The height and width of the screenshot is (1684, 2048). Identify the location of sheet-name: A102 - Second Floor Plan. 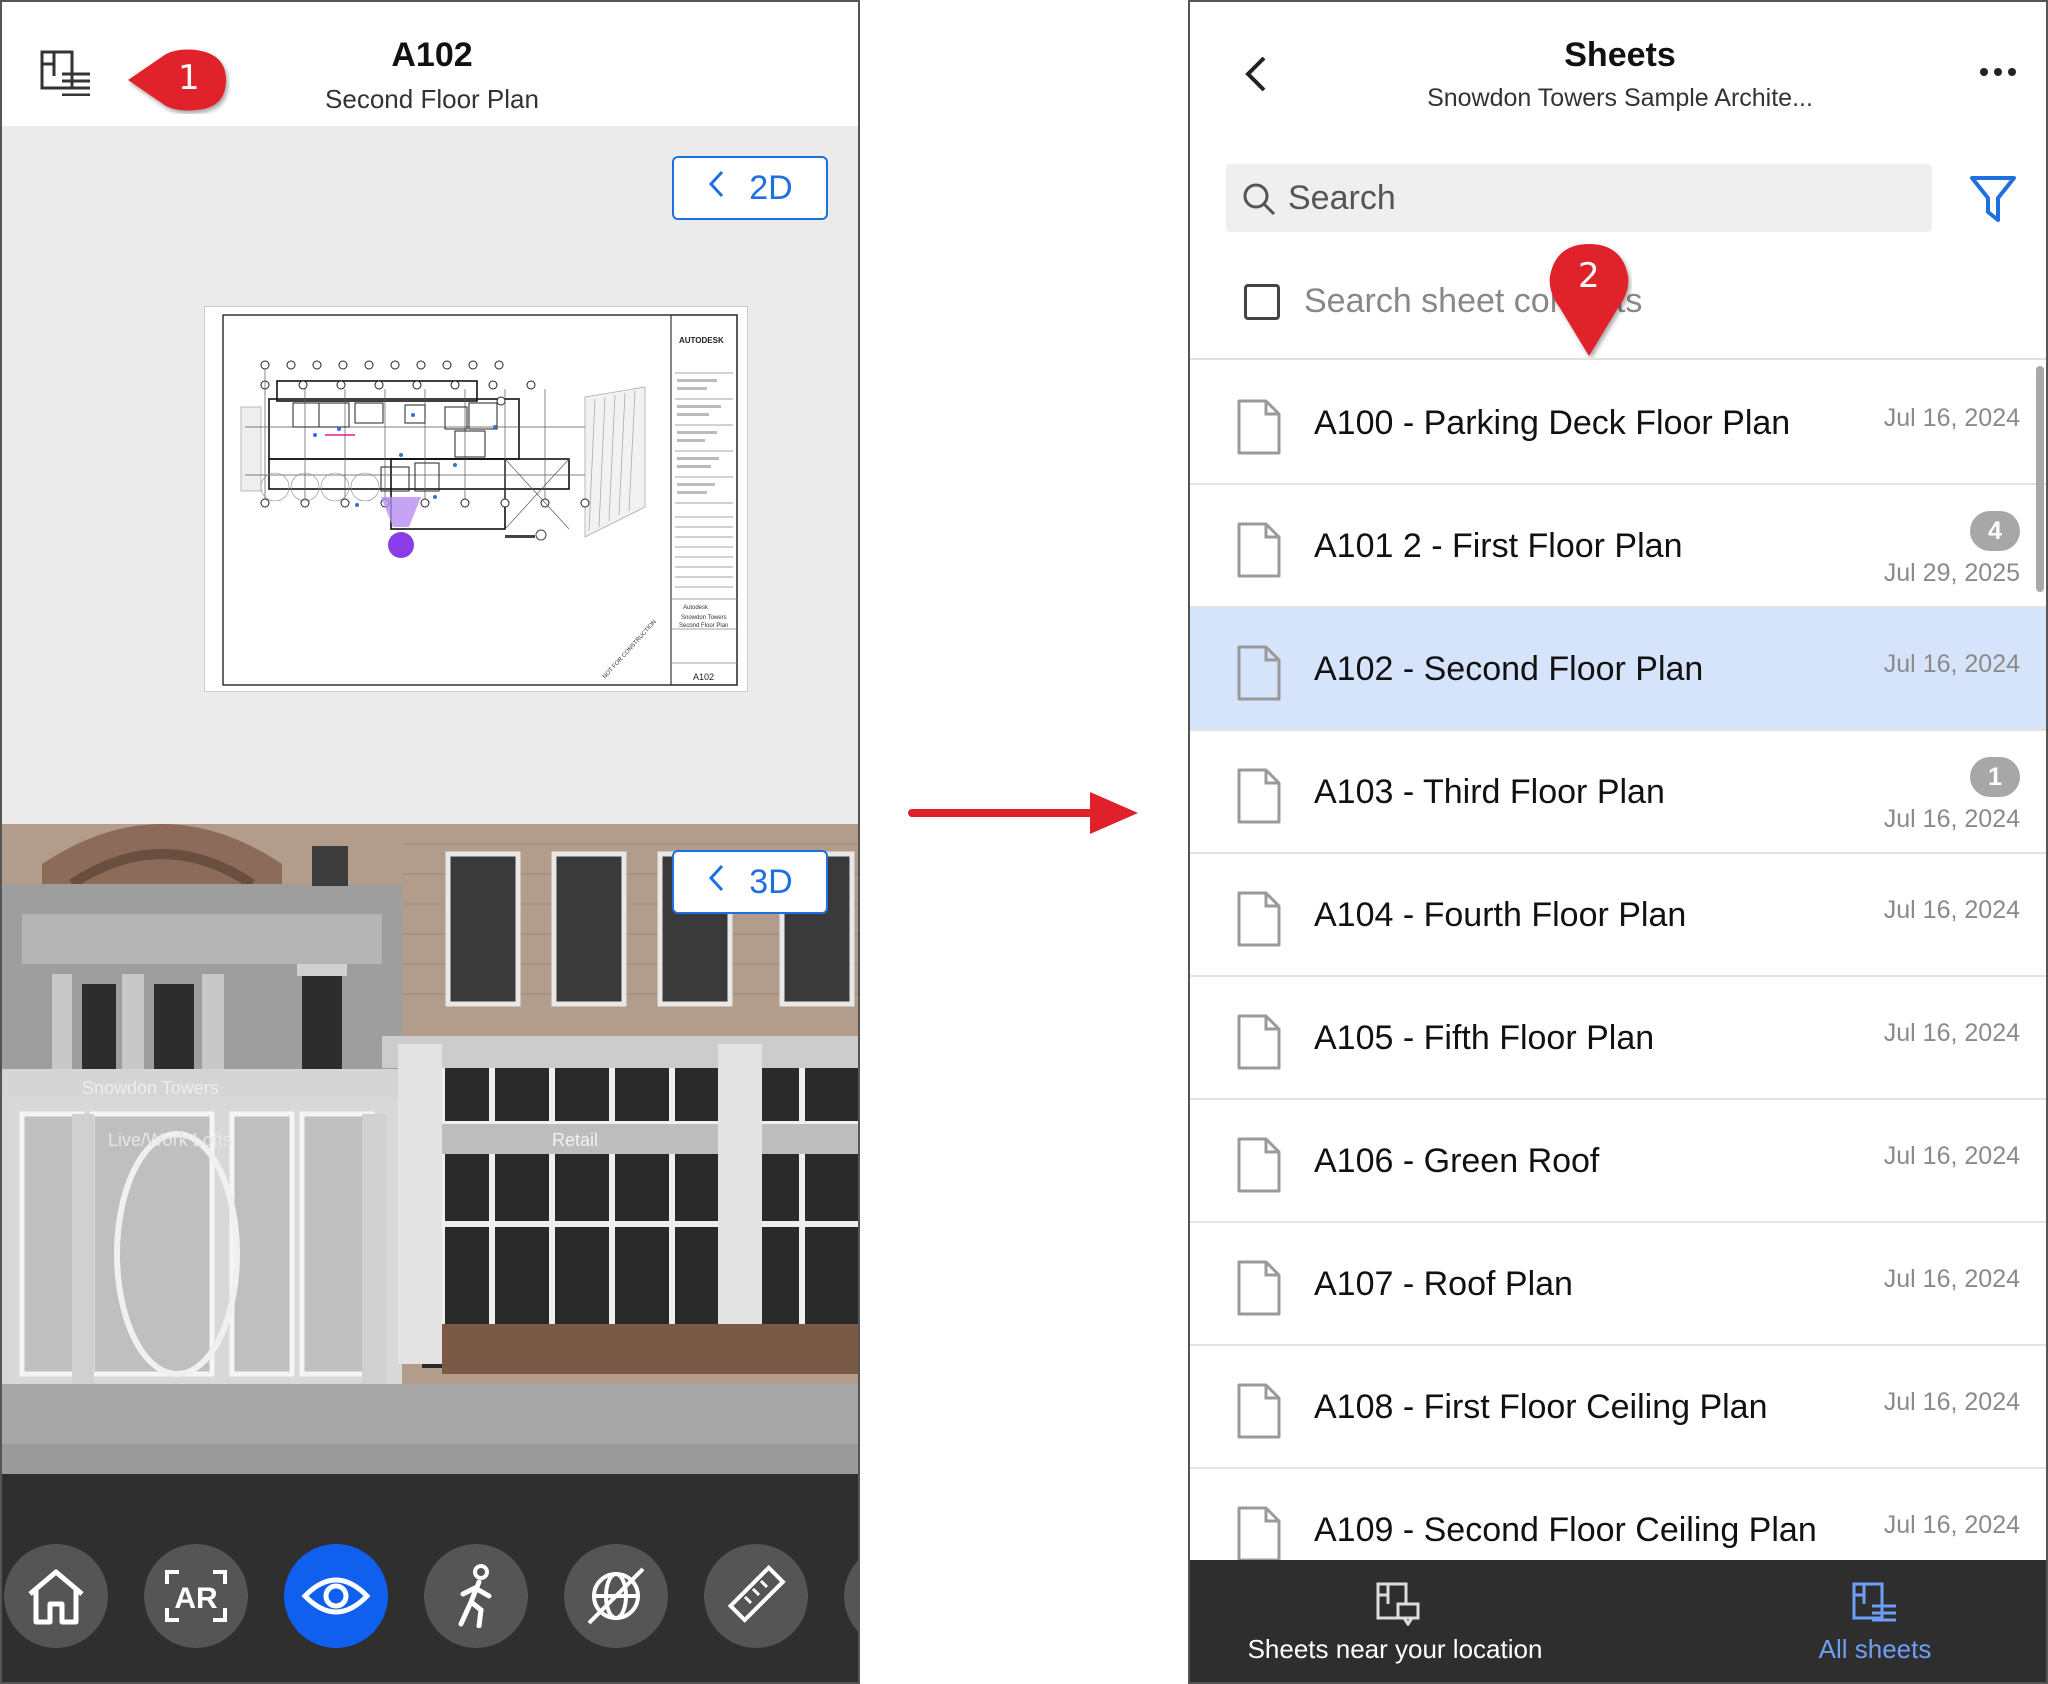
(1509, 669).